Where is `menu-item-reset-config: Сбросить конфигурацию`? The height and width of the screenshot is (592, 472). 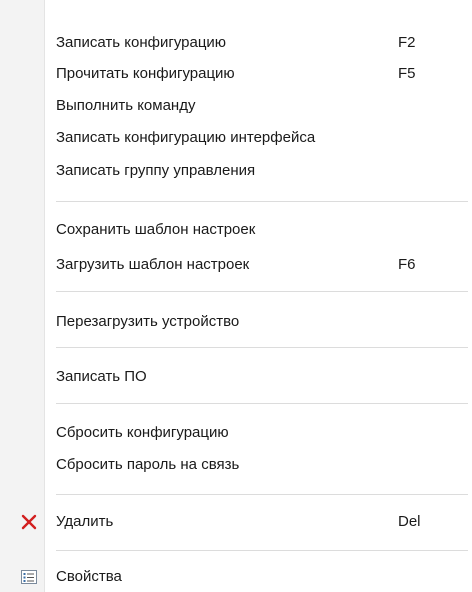
menu-item-reset-config: Сбросить конфигурацию is located at coordinates (236, 433).